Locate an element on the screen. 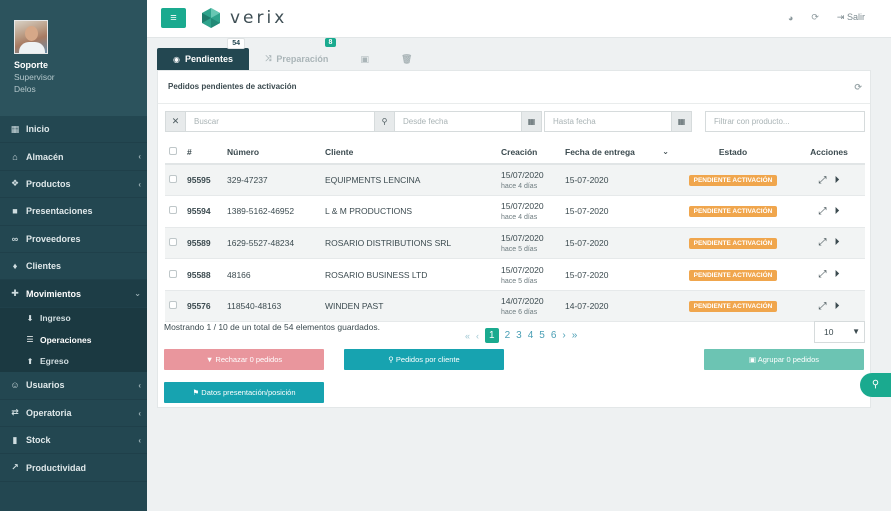  tab-label: Preparación is located at coordinates (302, 59).